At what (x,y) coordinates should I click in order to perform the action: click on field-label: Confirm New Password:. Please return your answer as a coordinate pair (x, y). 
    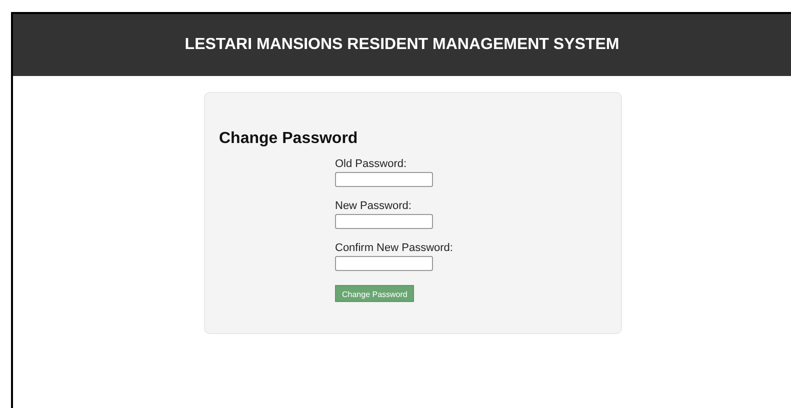
    Looking at the image, I should click on (394, 248).